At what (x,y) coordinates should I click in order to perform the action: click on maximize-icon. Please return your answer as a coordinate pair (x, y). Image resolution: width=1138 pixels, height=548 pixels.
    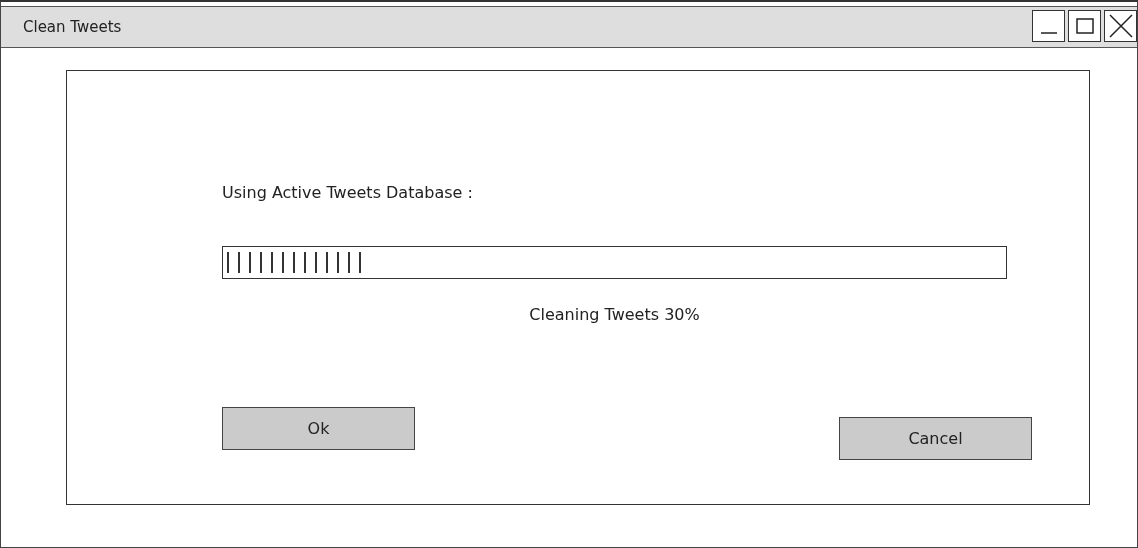
    Looking at the image, I should click on (1084, 26).